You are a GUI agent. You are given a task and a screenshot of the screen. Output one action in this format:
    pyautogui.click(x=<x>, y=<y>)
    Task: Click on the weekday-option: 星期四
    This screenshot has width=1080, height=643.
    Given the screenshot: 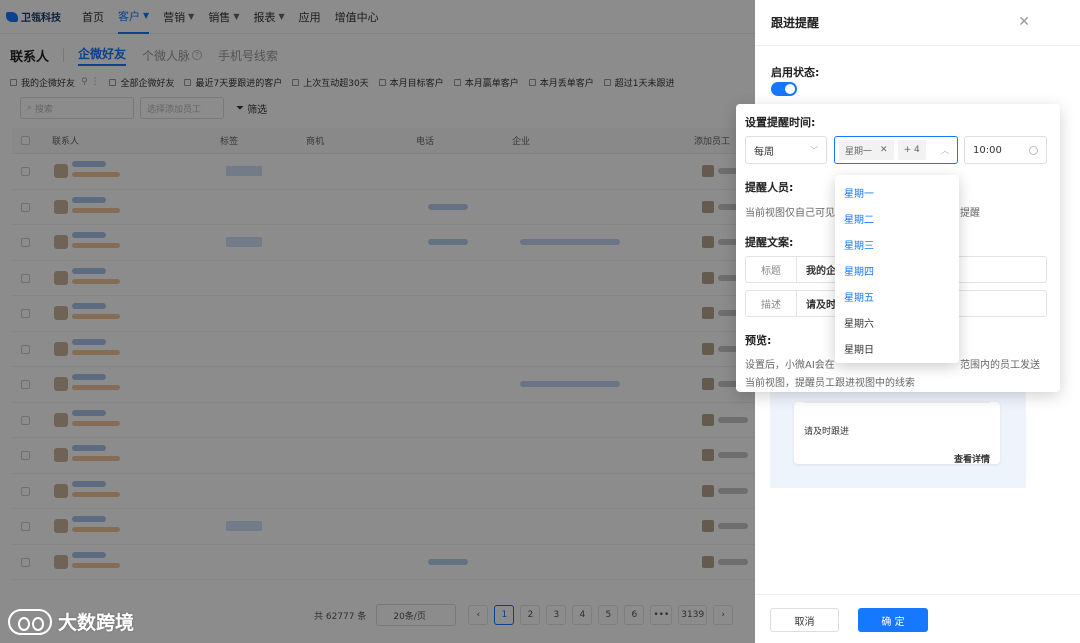 What is the action you would take?
    pyautogui.click(x=897, y=270)
    